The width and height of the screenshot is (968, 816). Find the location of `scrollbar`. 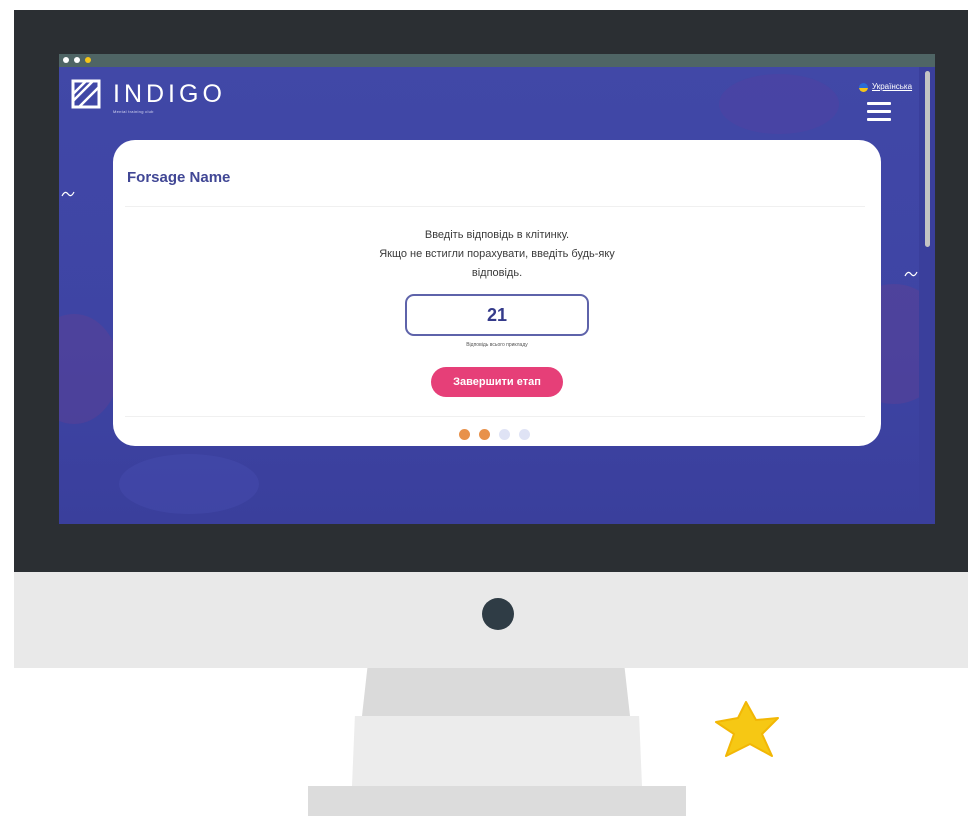

scrollbar is located at coordinates (927, 295).